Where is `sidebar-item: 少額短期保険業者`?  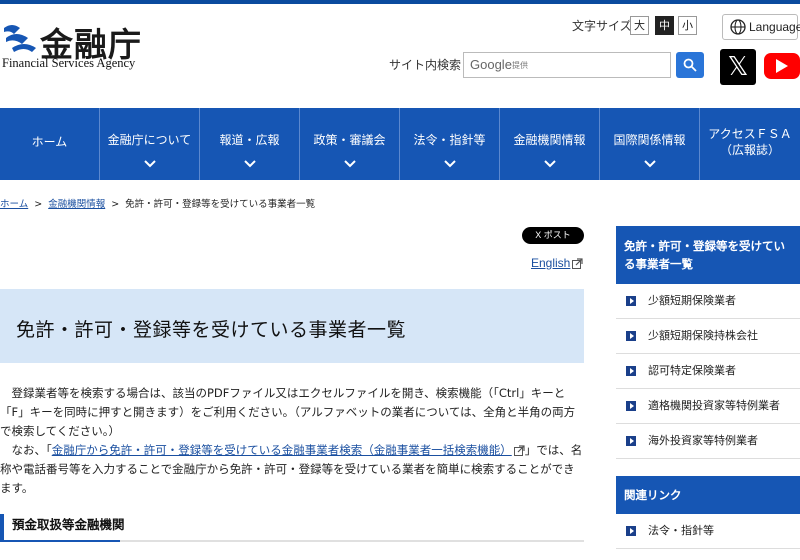
sidebar-item: 少額短期保険業者 is located at coordinates (708, 301).